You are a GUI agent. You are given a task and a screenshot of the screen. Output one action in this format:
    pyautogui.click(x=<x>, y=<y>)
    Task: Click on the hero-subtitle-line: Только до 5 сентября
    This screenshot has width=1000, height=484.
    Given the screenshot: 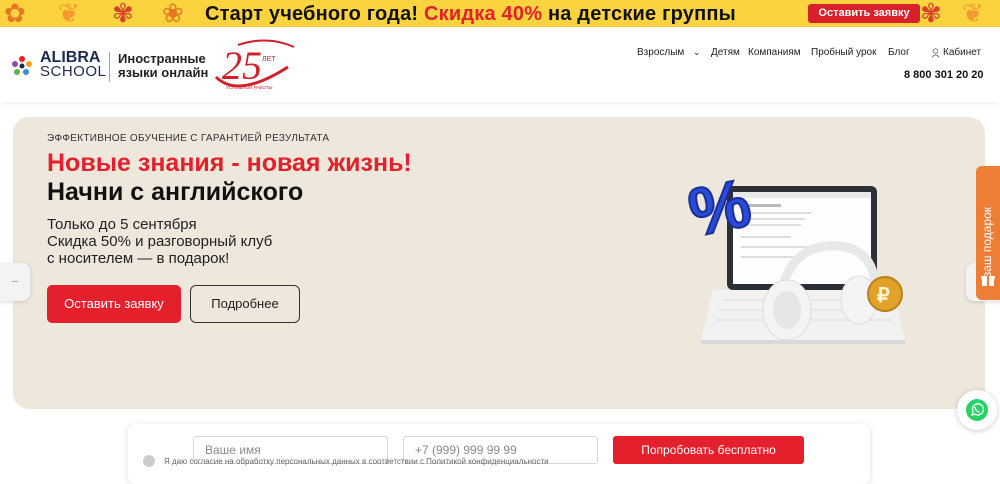 What is the action you would take?
    pyautogui.click(x=122, y=224)
    